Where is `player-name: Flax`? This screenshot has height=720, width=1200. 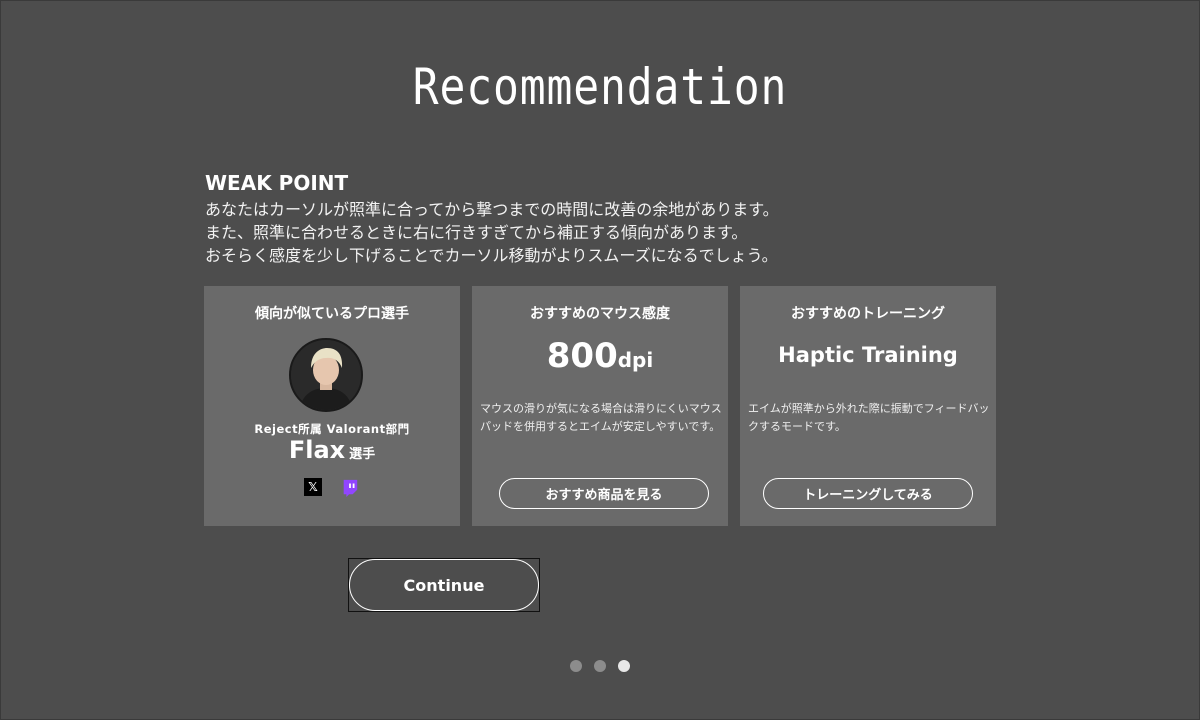
player-name: Flax is located at coordinates (317, 450).